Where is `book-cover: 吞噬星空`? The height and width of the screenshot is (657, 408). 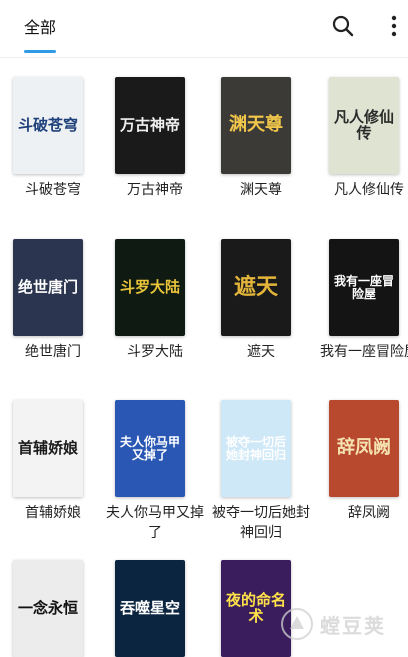 book-cover: 吞噬星空 is located at coordinates (150, 608).